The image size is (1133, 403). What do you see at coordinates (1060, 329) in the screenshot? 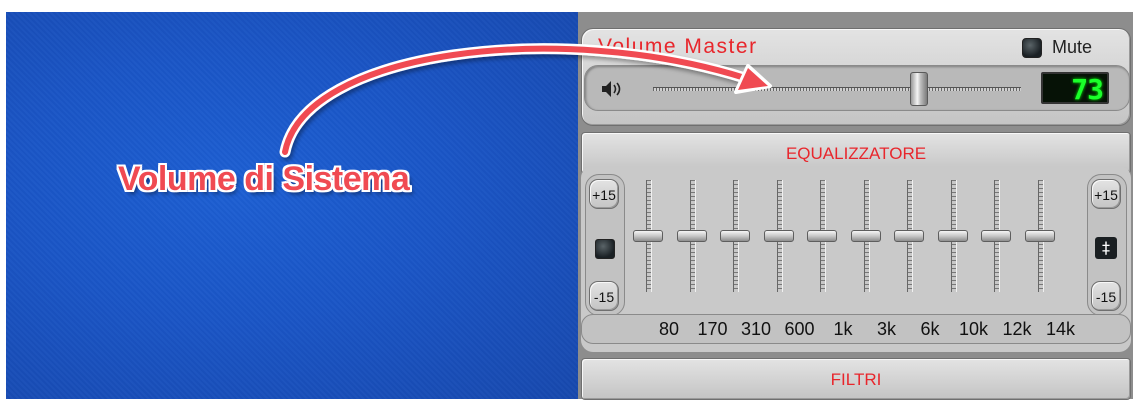
I see `eq-frequency-label: 14k` at bounding box center [1060, 329].